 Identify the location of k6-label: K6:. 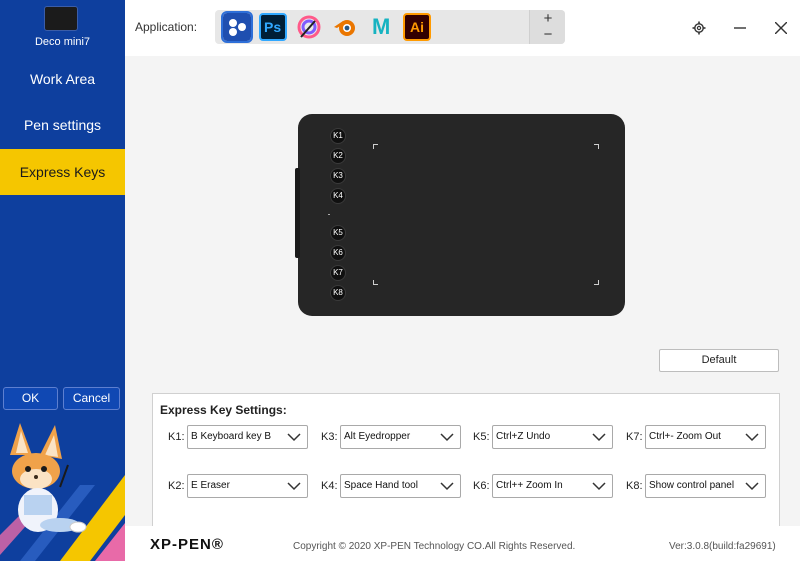
(481, 486).